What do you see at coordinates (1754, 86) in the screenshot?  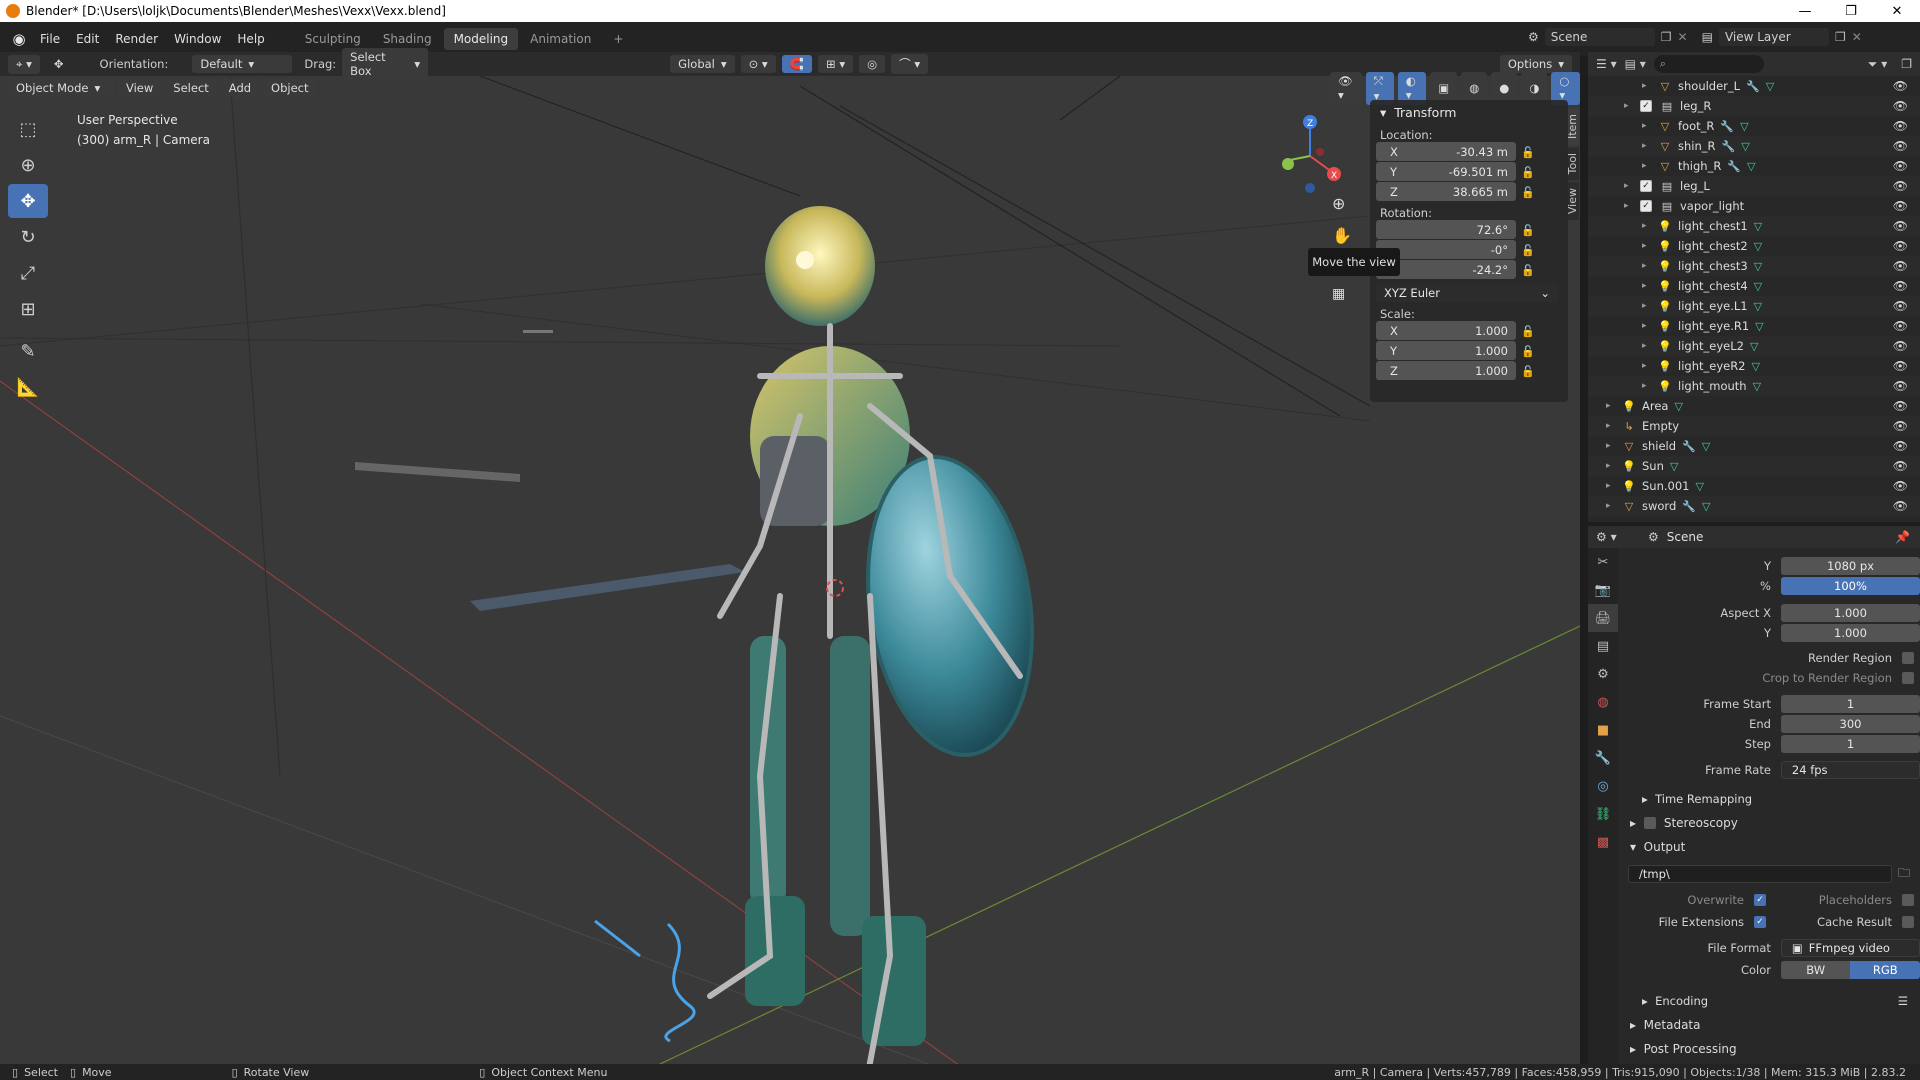 I see `outliner-item: ▸ ▽ shoulder_L 🔧 ▽ 👁` at bounding box center [1754, 86].